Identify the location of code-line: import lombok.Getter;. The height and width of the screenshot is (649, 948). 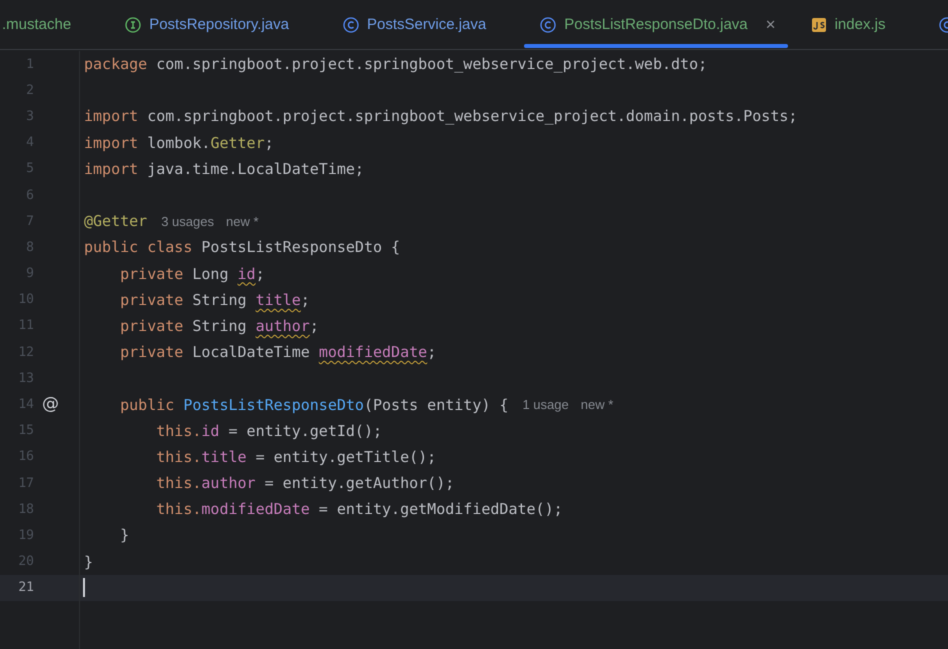
(179, 143).